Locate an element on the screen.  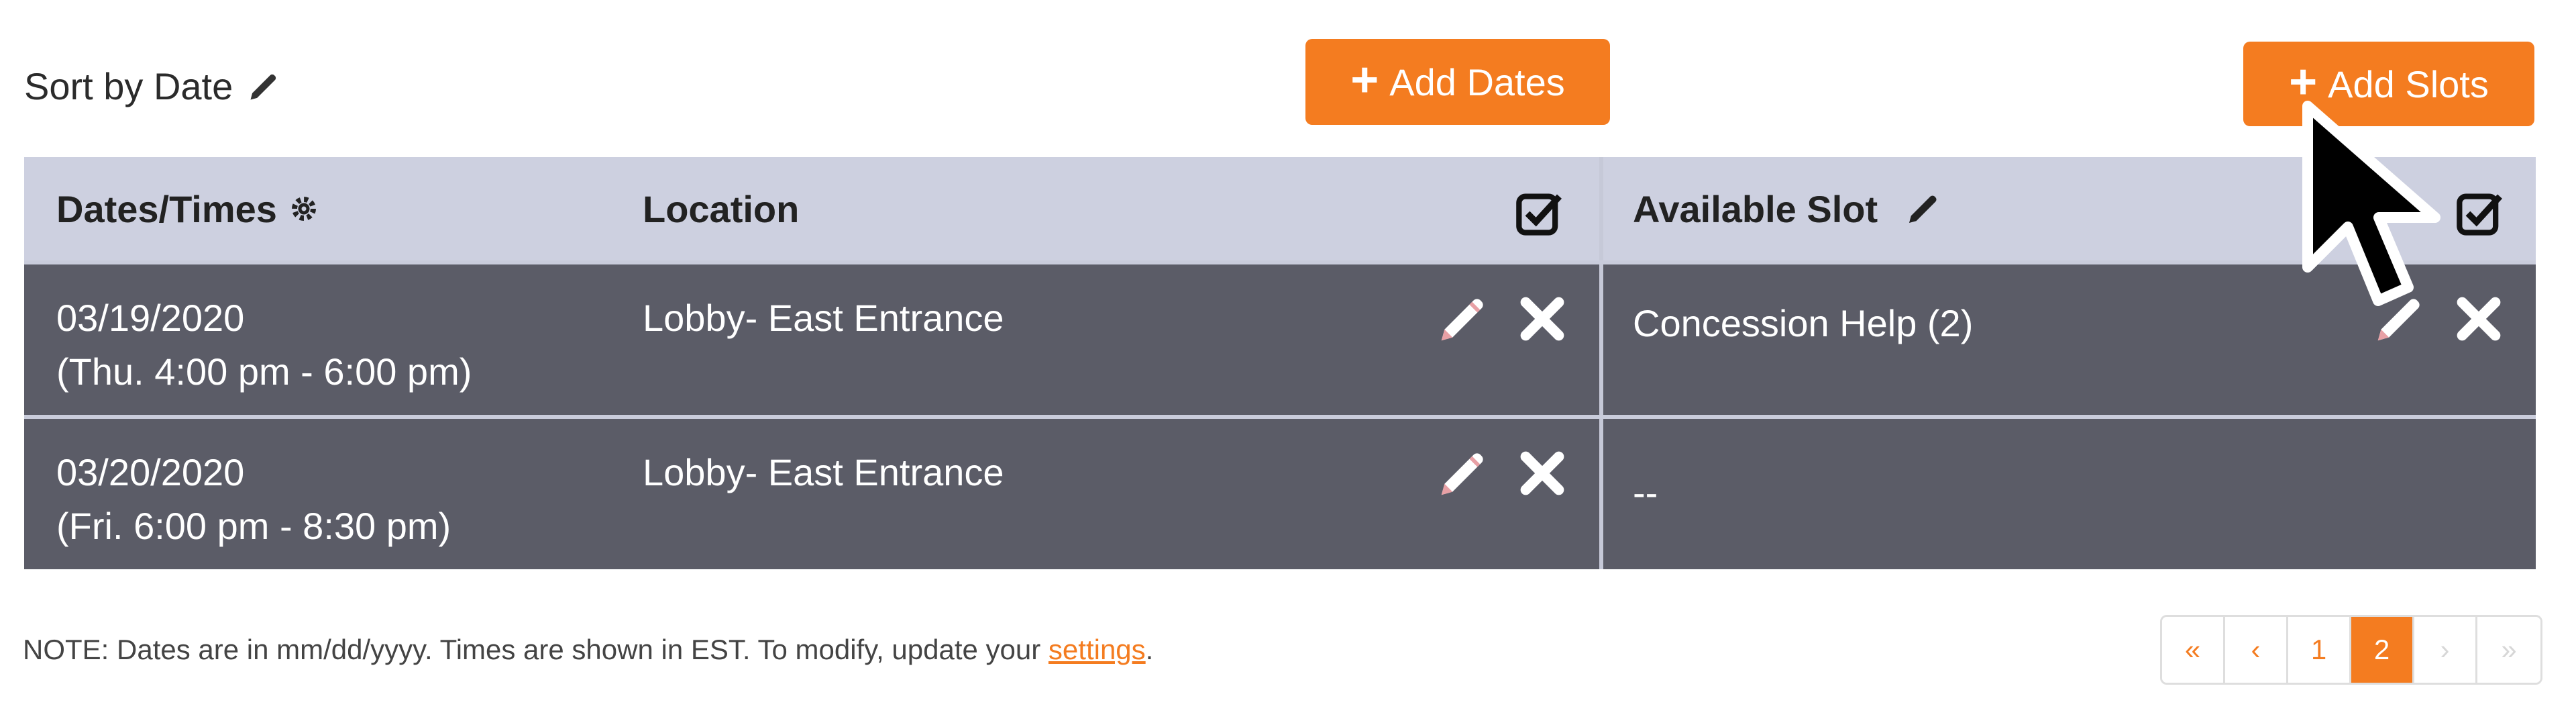
page-1: 1 is located at coordinates (2319, 650).